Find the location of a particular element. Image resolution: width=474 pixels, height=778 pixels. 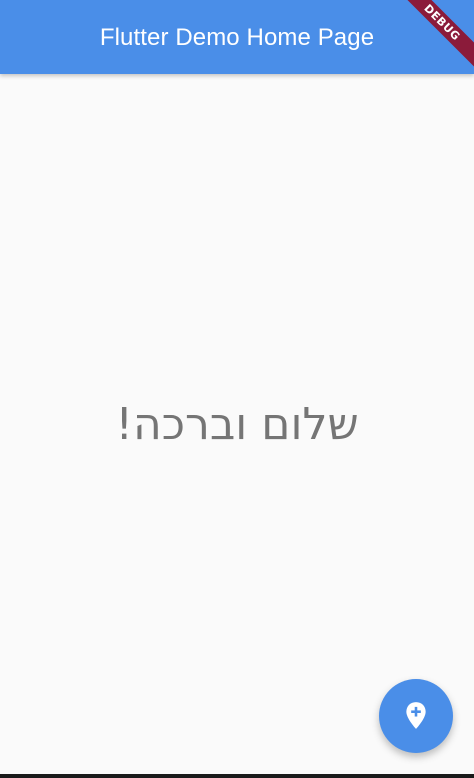

add-location-button is located at coordinates (416, 716).